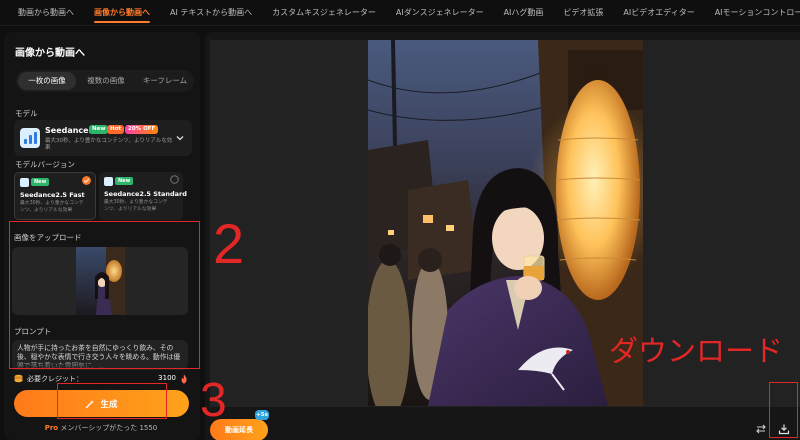 The height and width of the screenshot is (440, 800). What do you see at coordinates (52, 195) in the screenshot?
I see `version-name: Seedance2.5 Fast` at bounding box center [52, 195].